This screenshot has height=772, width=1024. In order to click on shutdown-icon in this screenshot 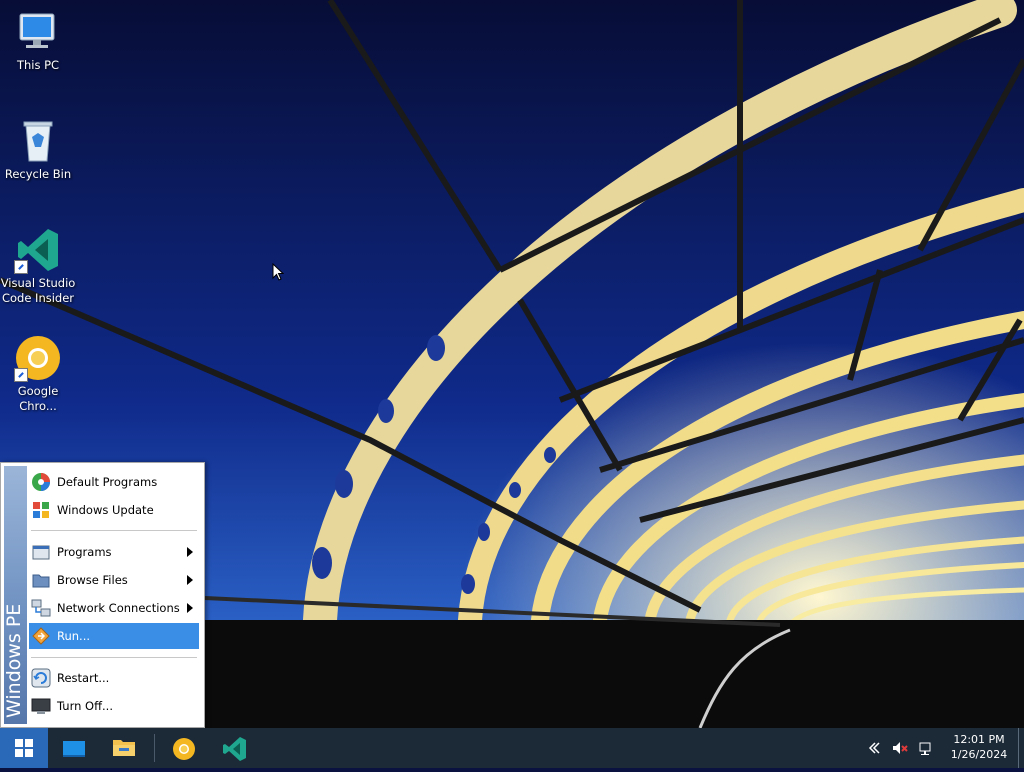, I will do `click(41, 706)`.